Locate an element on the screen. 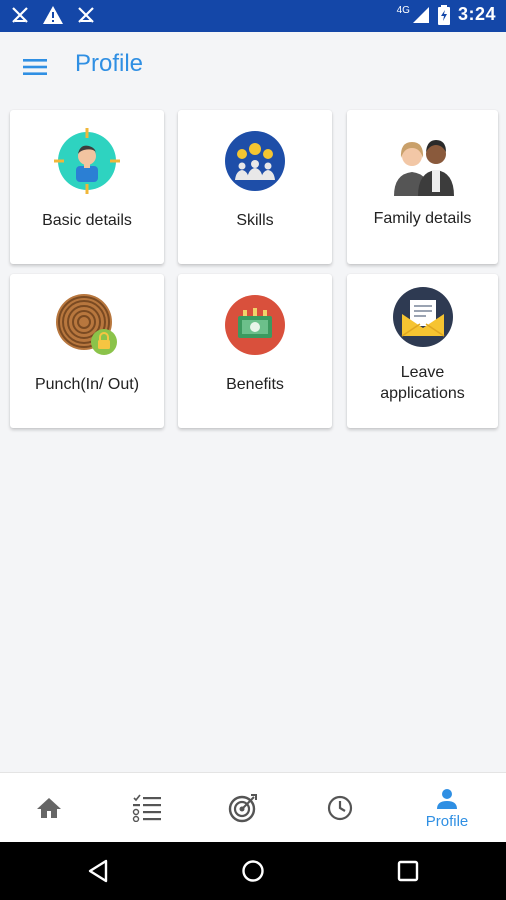 Image resolution: width=506 pixels, height=900 pixels. home-circle-icon is located at coordinates (253, 871).